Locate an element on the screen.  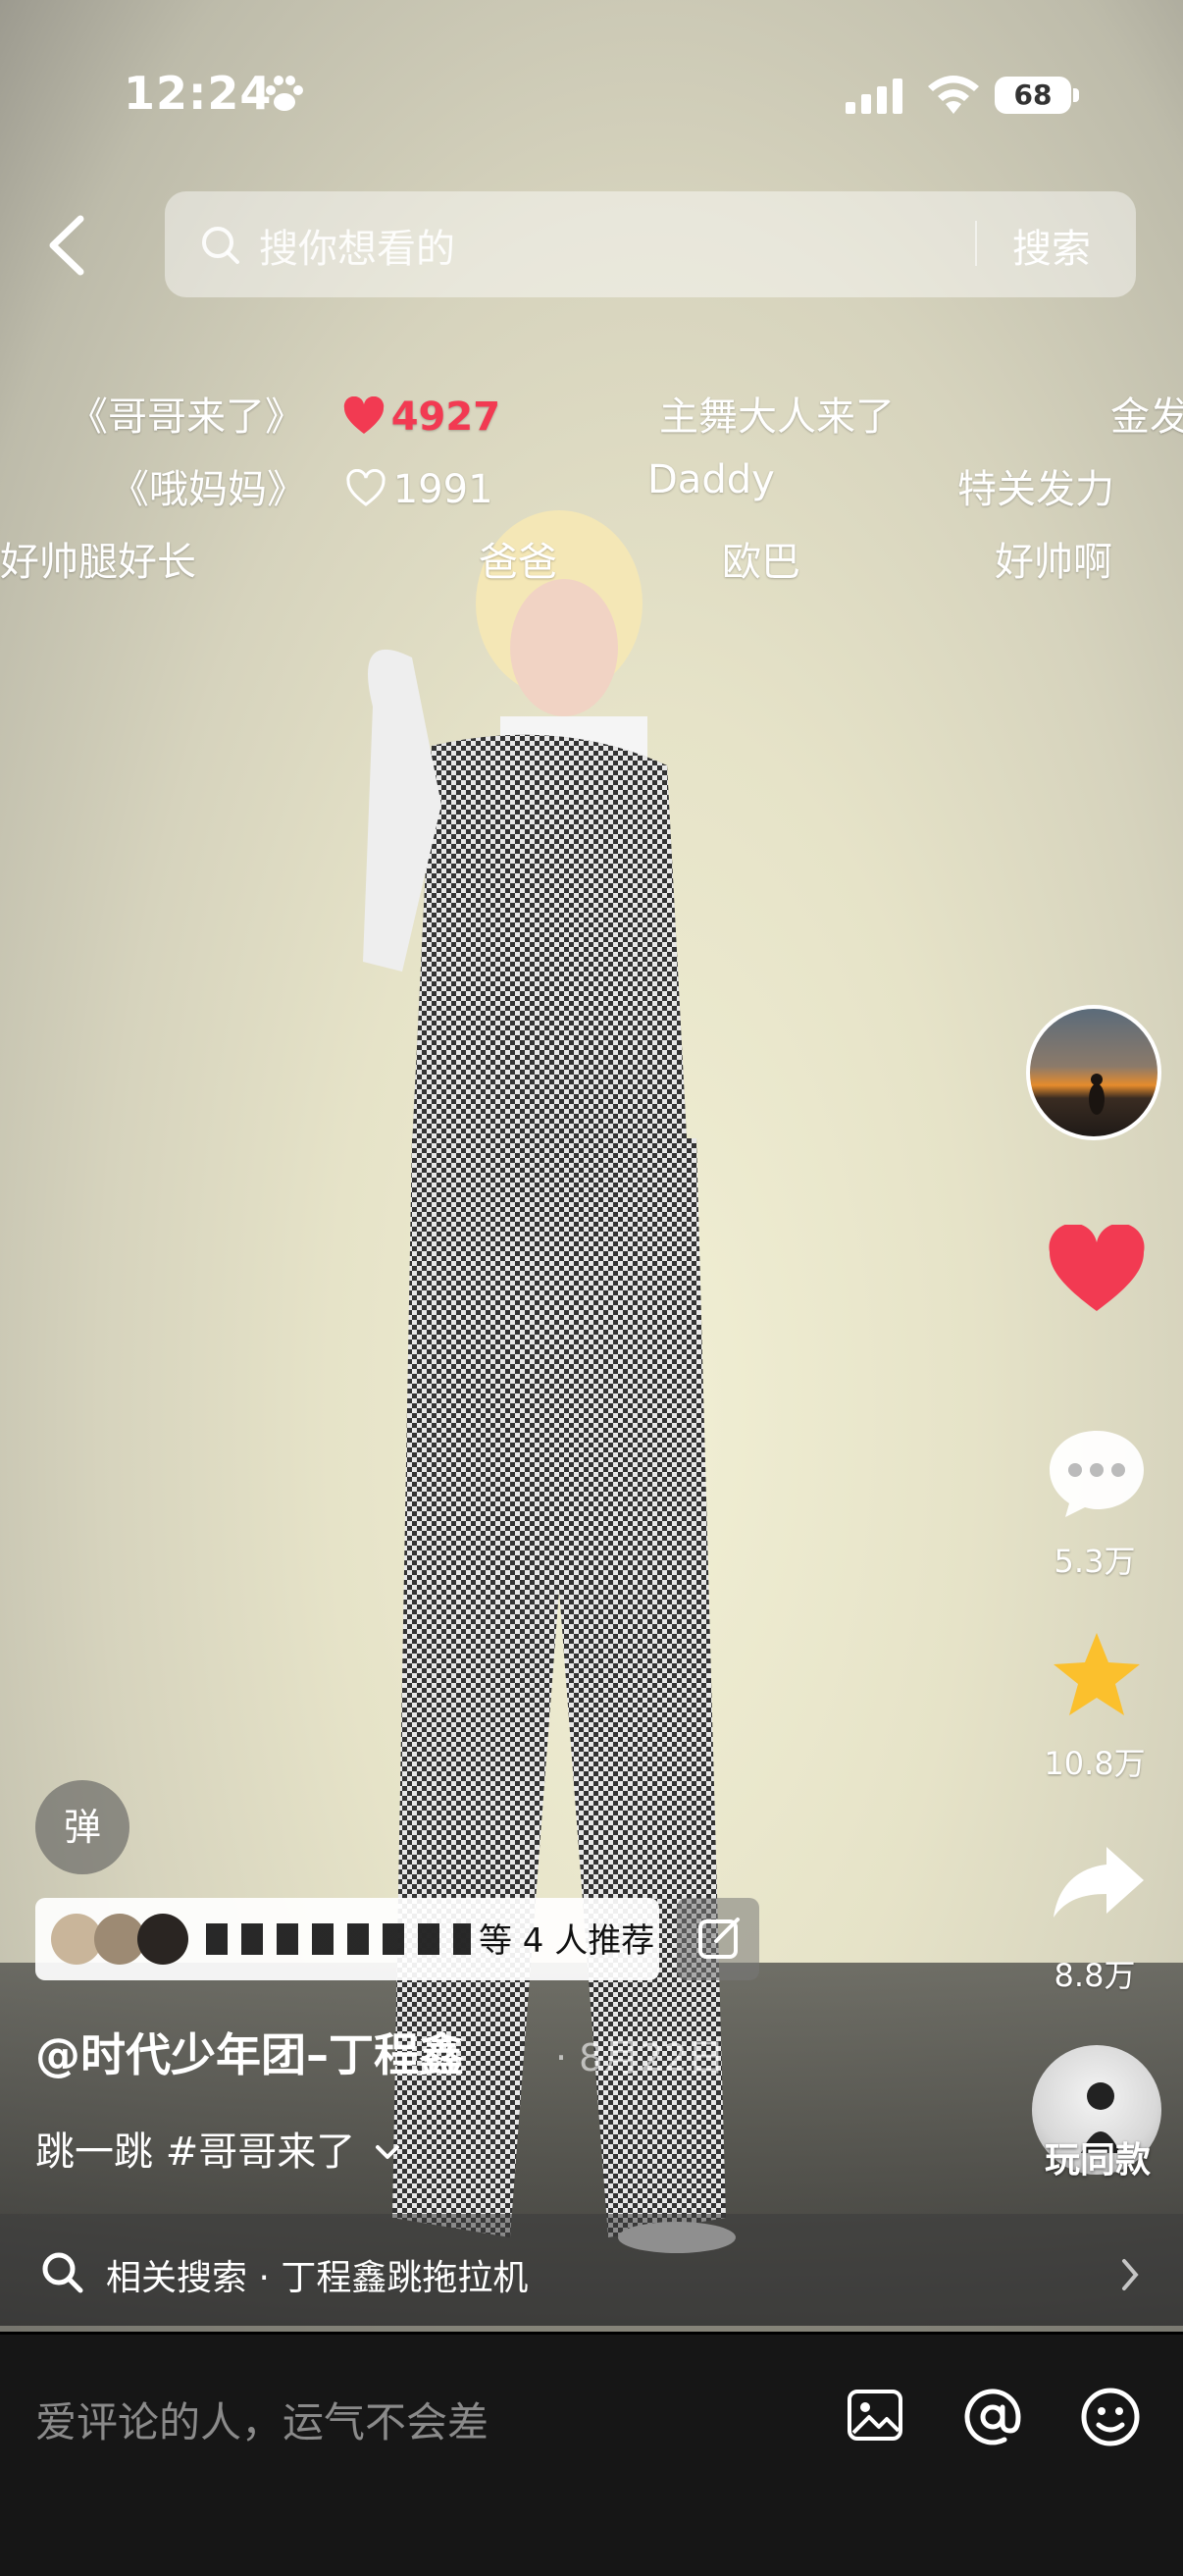
heart-outline-icon is located at coordinates (366, 488).